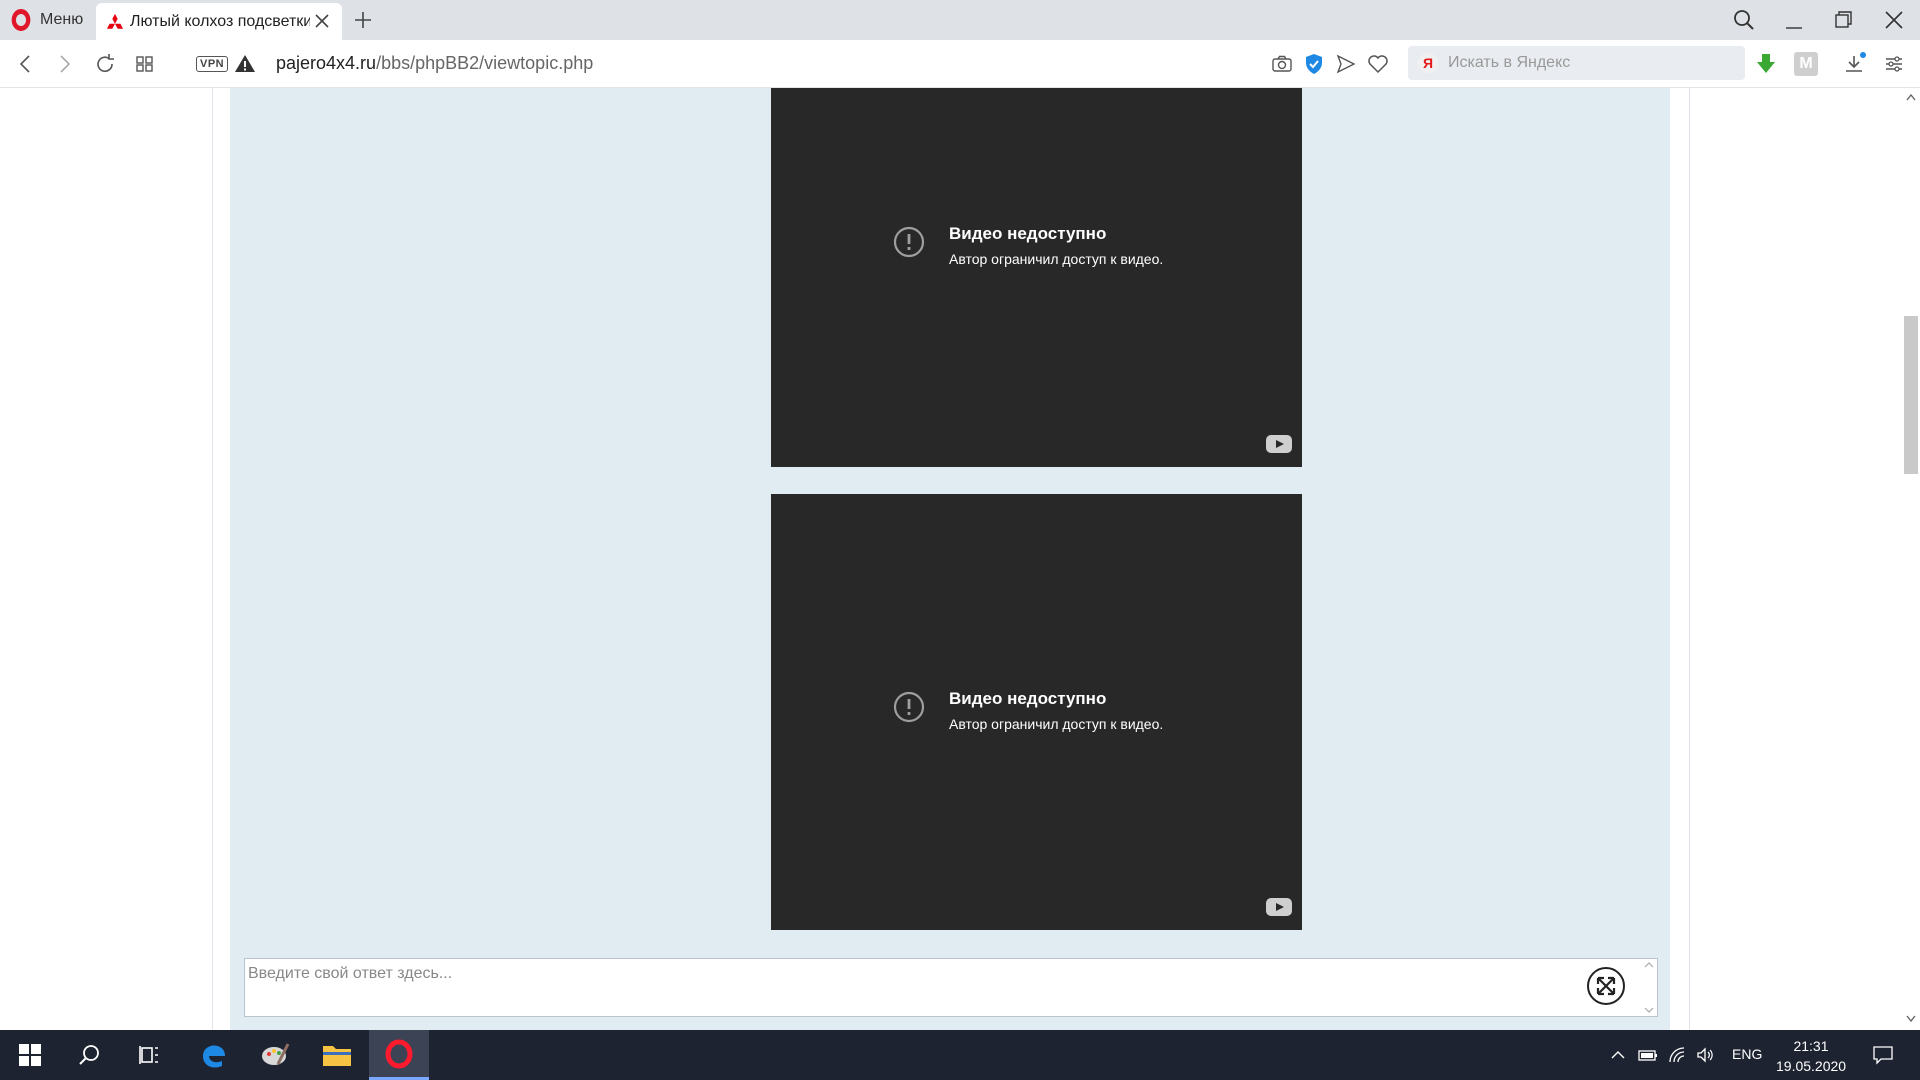  I want to click on reply-scrollbar, so click(1649, 987).